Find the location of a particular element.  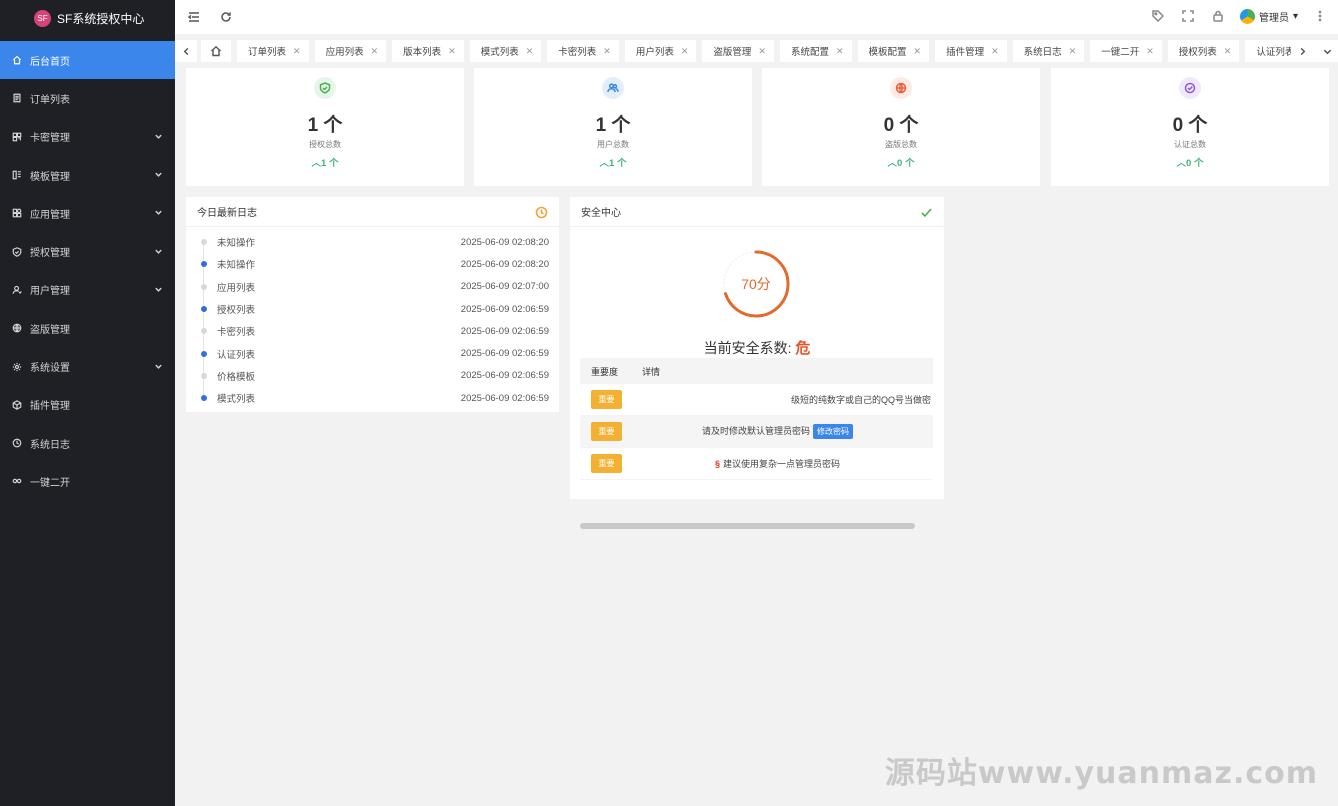

tab-1: 应用列表 ✕ is located at coordinates (350, 51).